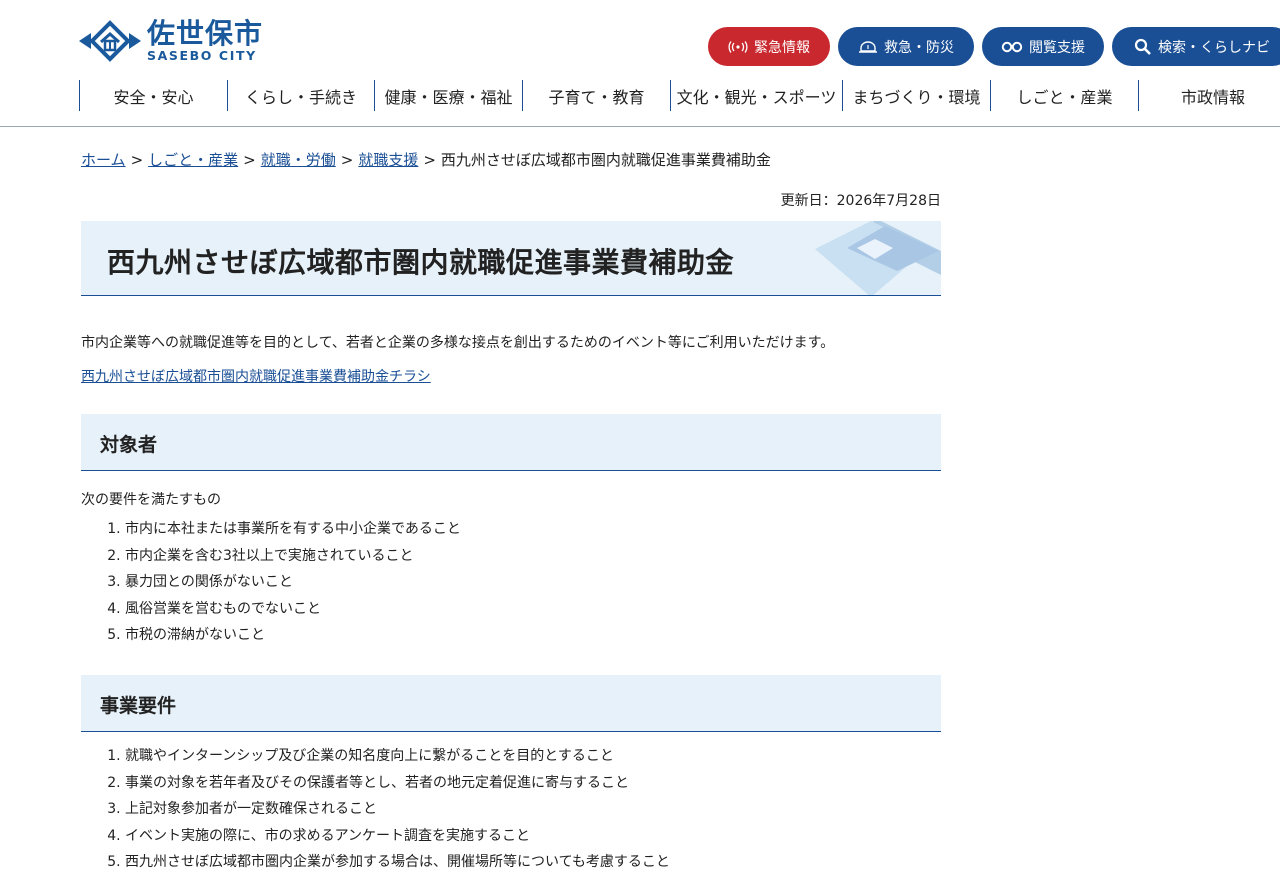  What do you see at coordinates (397, 756) in the screenshot?
I see `list-item: 就職やインターンシップ及び企業の知名度向上に繋がることを目的とすること` at bounding box center [397, 756].